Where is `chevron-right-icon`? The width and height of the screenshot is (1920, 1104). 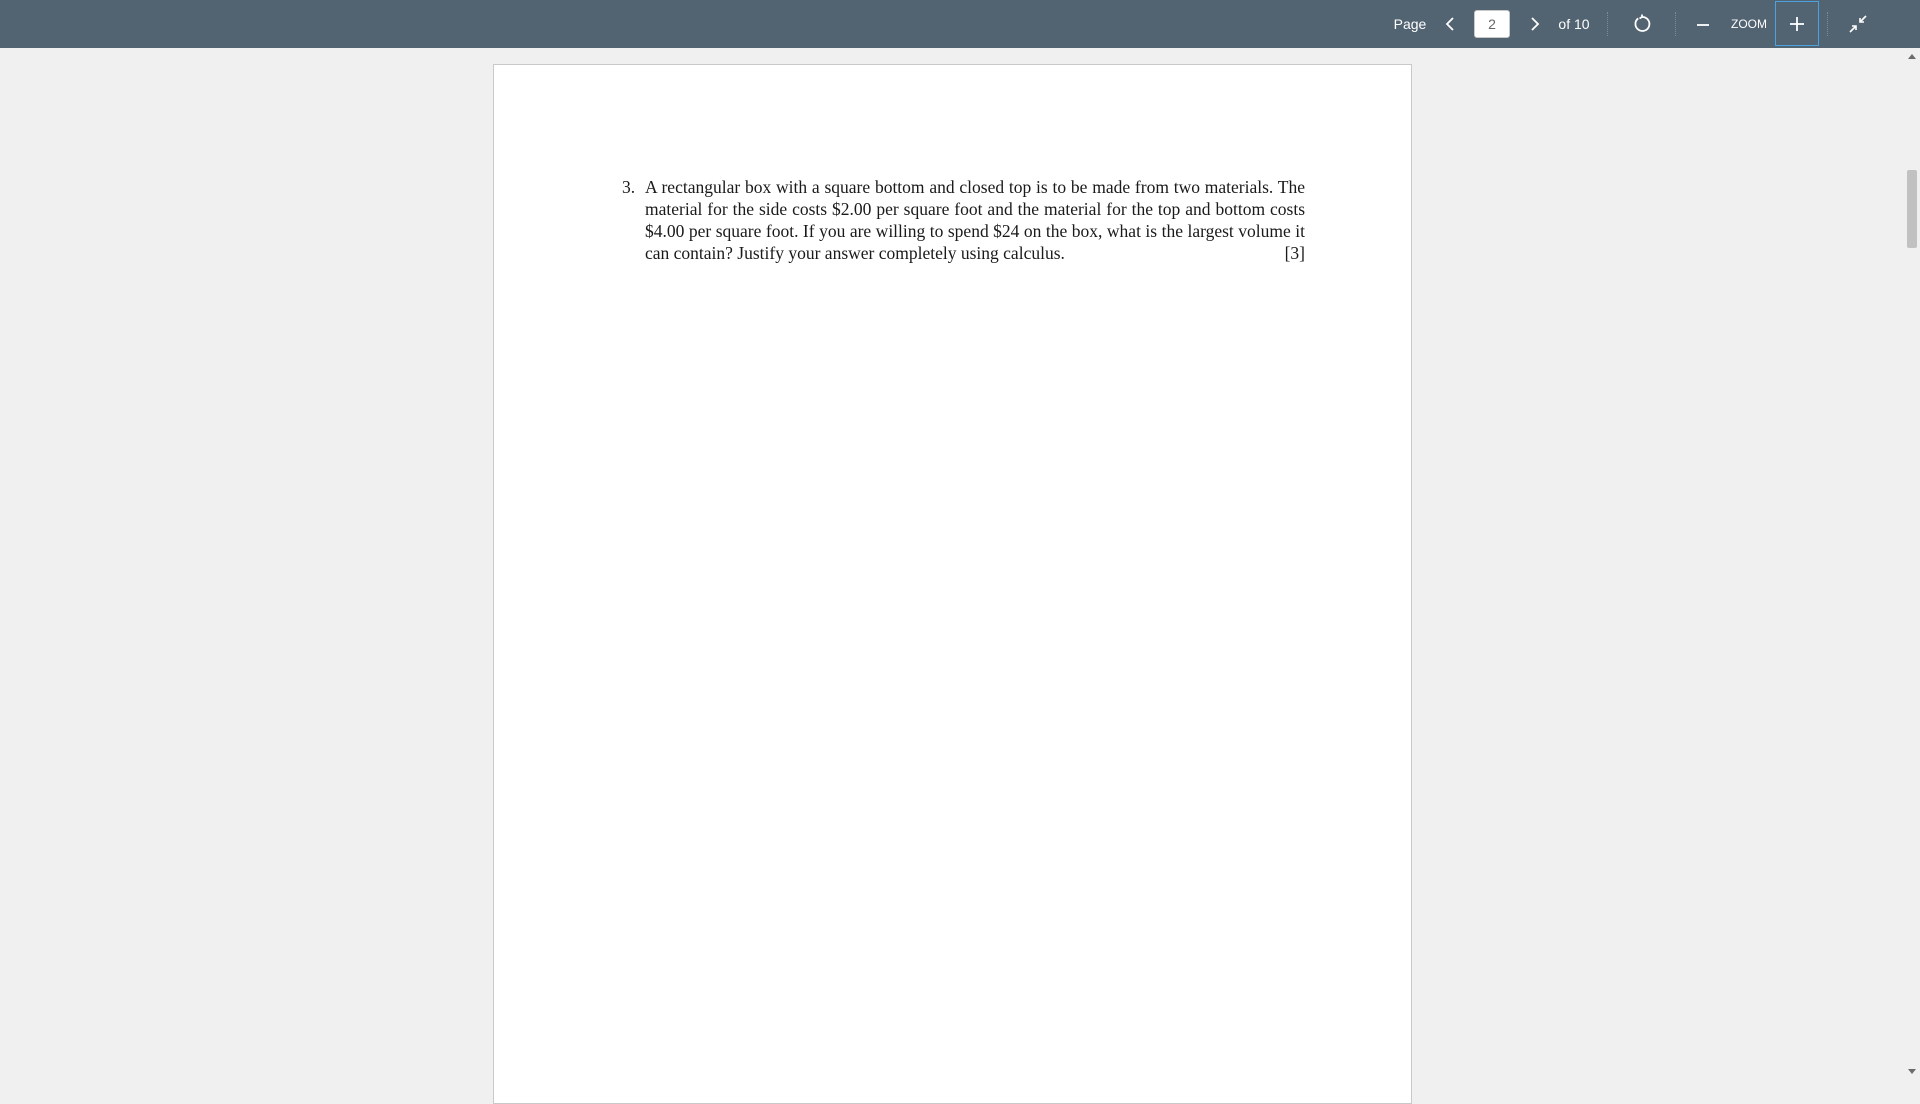 chevron-right-icon is located at coordinates (1535, 24).